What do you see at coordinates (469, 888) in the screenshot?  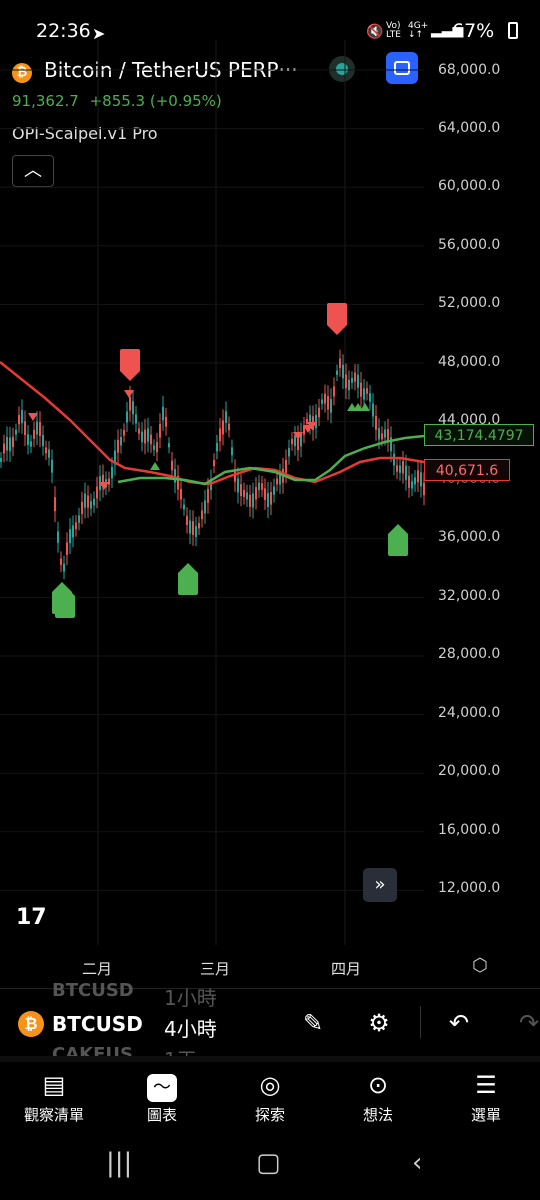 I see `price-tick: 12,000.0` at bounding box center [469, 888].